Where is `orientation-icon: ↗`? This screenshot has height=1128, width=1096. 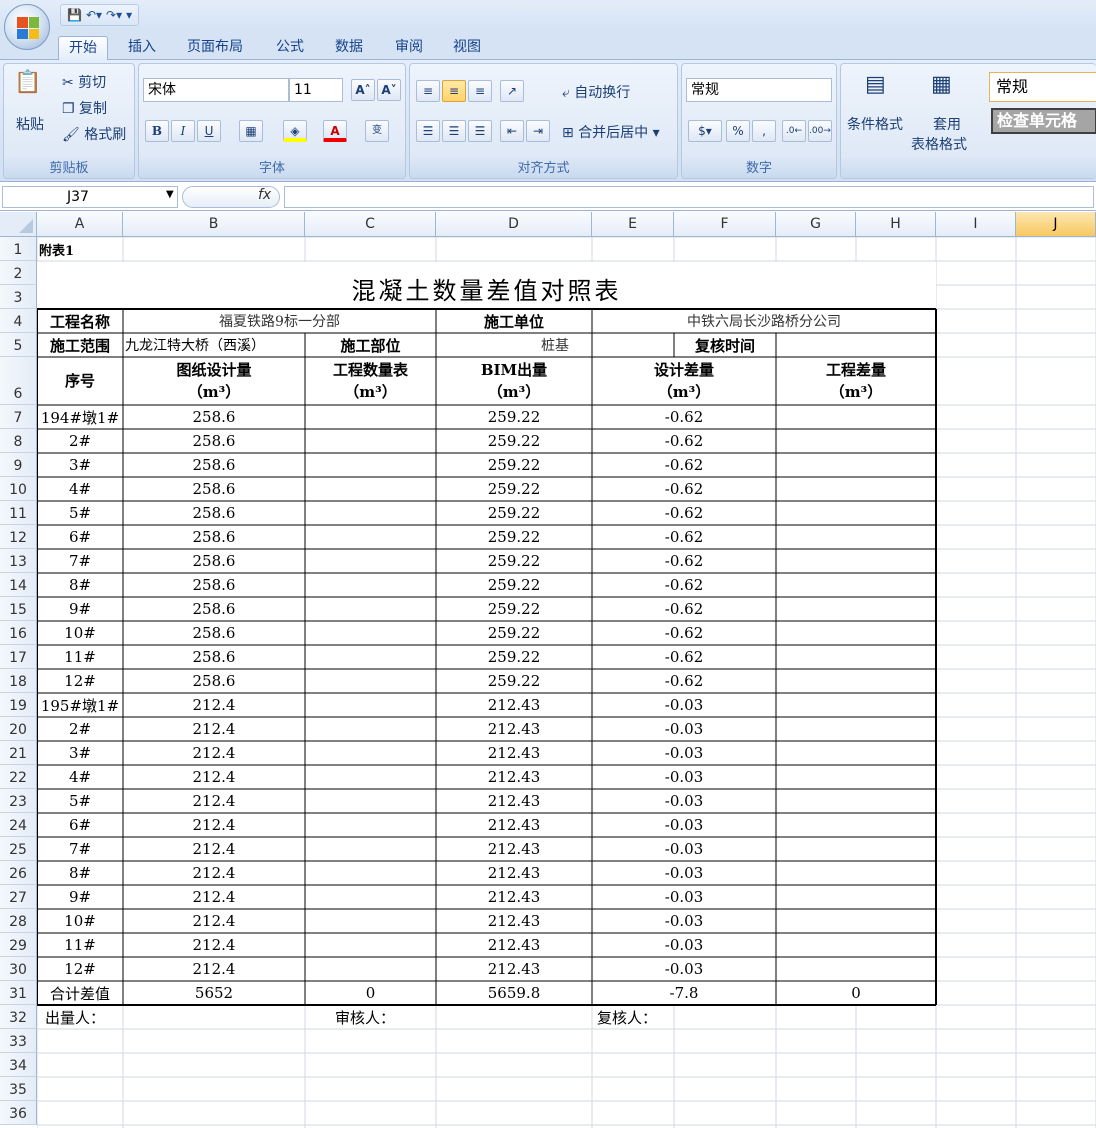
orientation-icon: ↗ is located at coordinates (512, 91).